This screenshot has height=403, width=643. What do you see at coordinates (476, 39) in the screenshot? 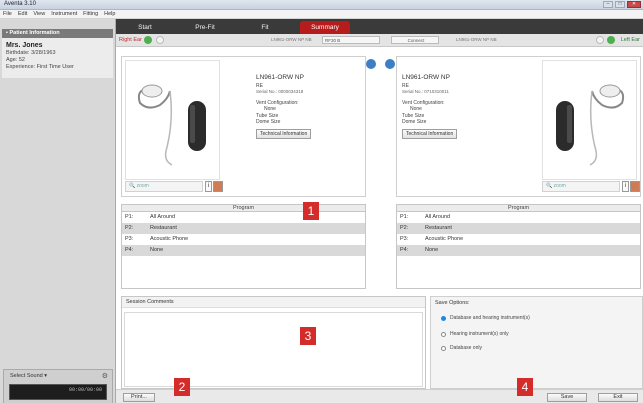
I see `program-label-right: LN961-ORW NP NB` at bounding box center [476, 39].